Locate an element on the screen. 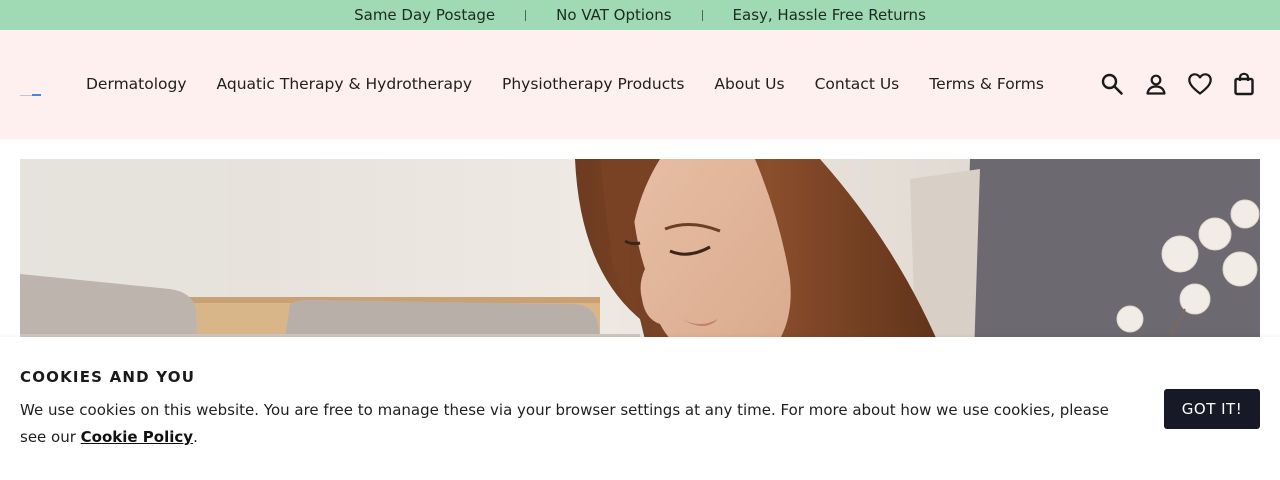  nav-item-aquatic-therapy: Aquatic Therapy & Hydrotherapy is located at coordinates (344, 84).